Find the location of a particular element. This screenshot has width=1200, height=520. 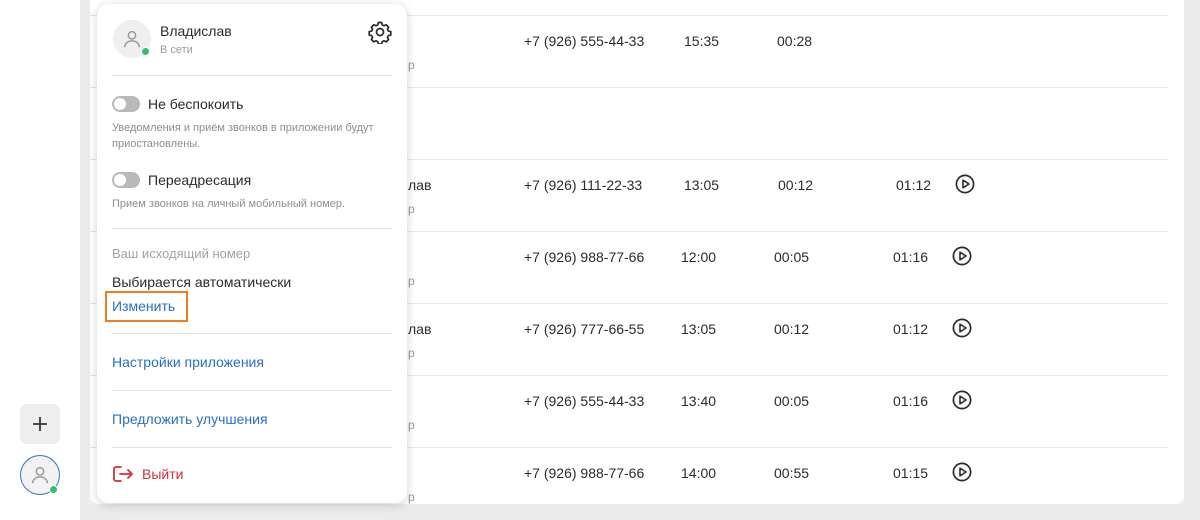

gear-icon is located at coordinates (380, 32).